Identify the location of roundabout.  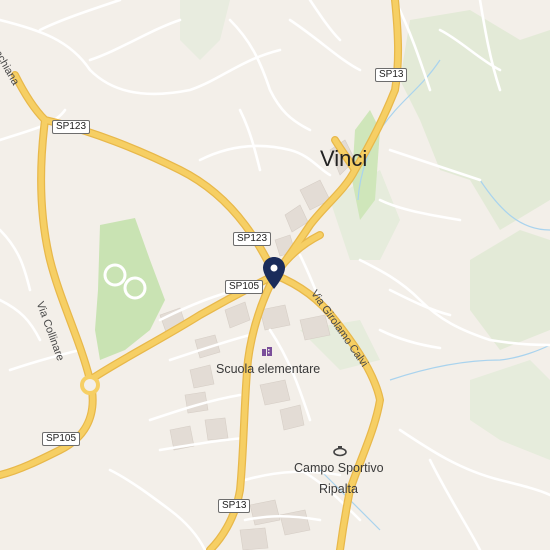
(90, 385).